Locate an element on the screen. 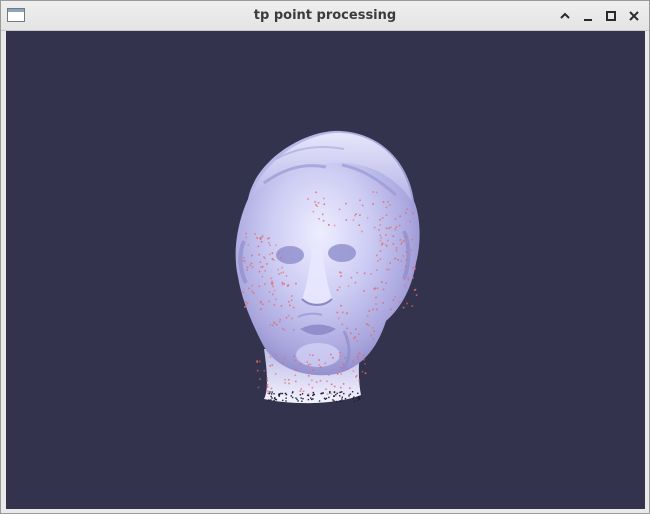 Image resolution: width=650 pixels, height=514 pixels. left-eye-socket is located at coordinates (290, 255).